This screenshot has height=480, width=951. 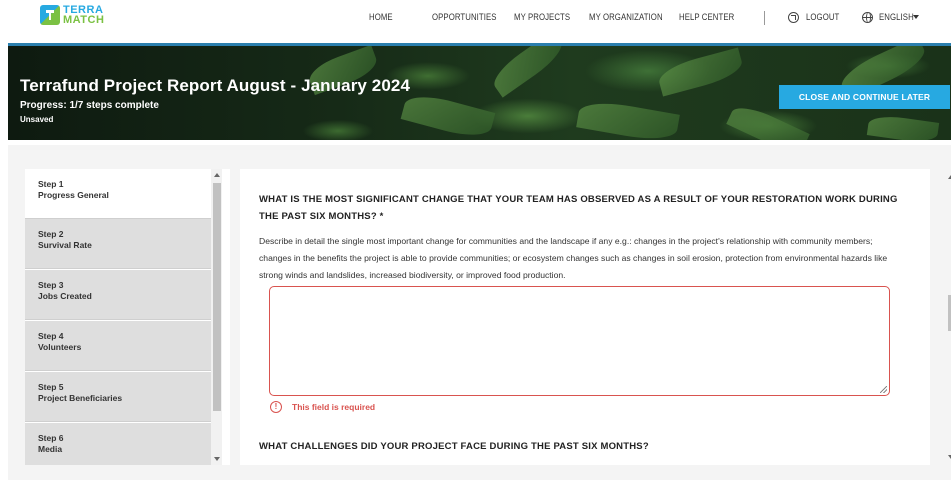 I want to click on scroll-down-icon, so click(x=217, y=459).